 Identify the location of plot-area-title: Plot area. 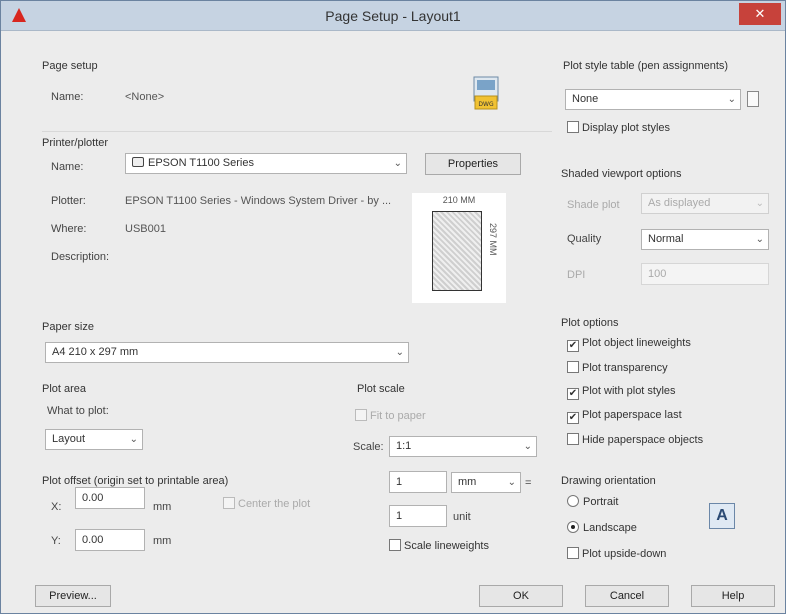
(64, 389).